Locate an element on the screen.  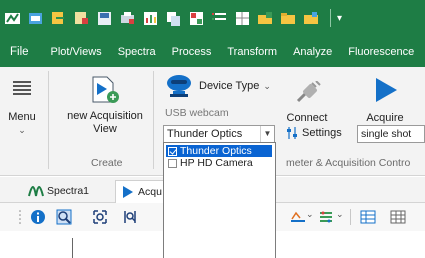
zoom-fit-icon is located at coordinates (100, 217).